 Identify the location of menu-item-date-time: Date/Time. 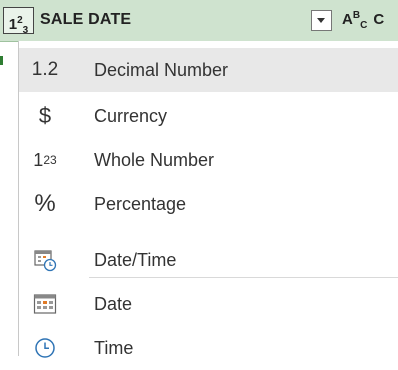
(208, 260).